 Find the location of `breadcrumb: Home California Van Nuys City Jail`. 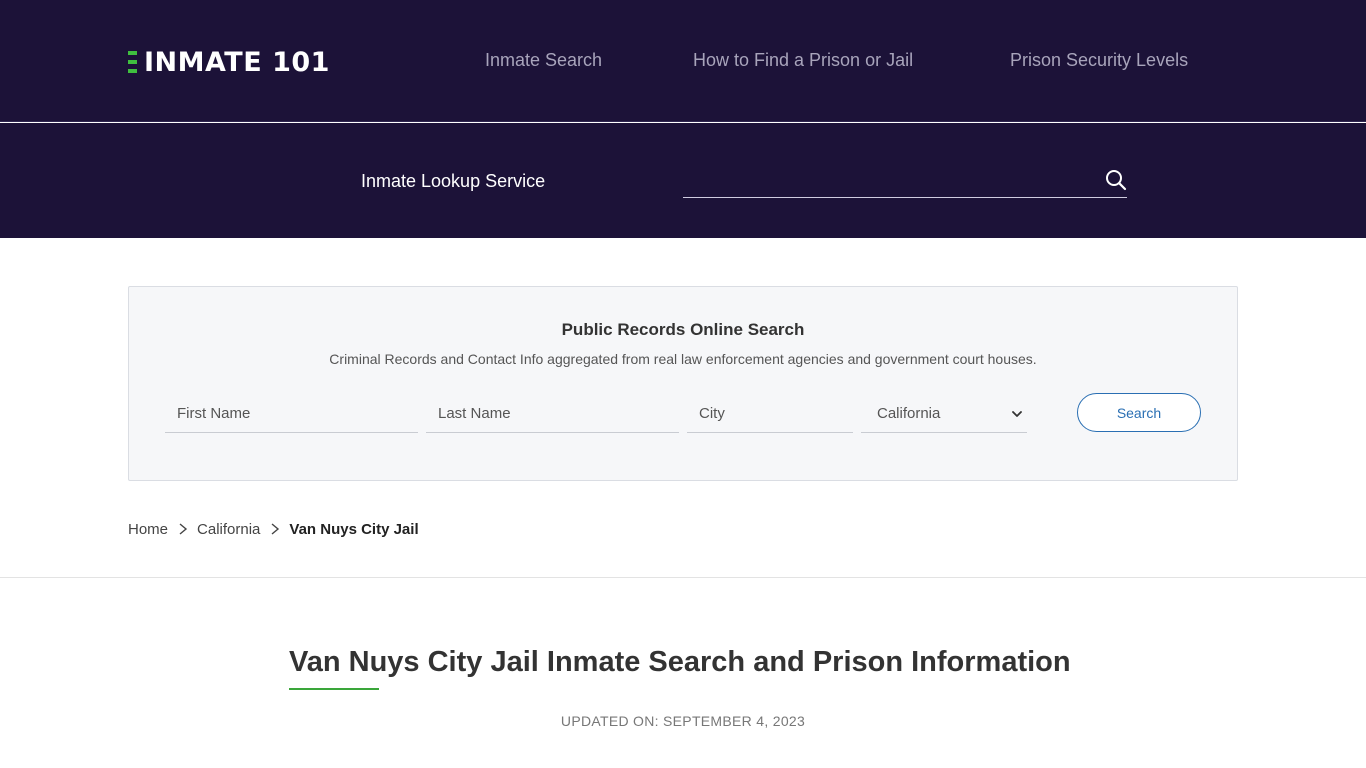

breadcrumb: Home California Van Nuys City Jail is located at coordinates (273, 529).